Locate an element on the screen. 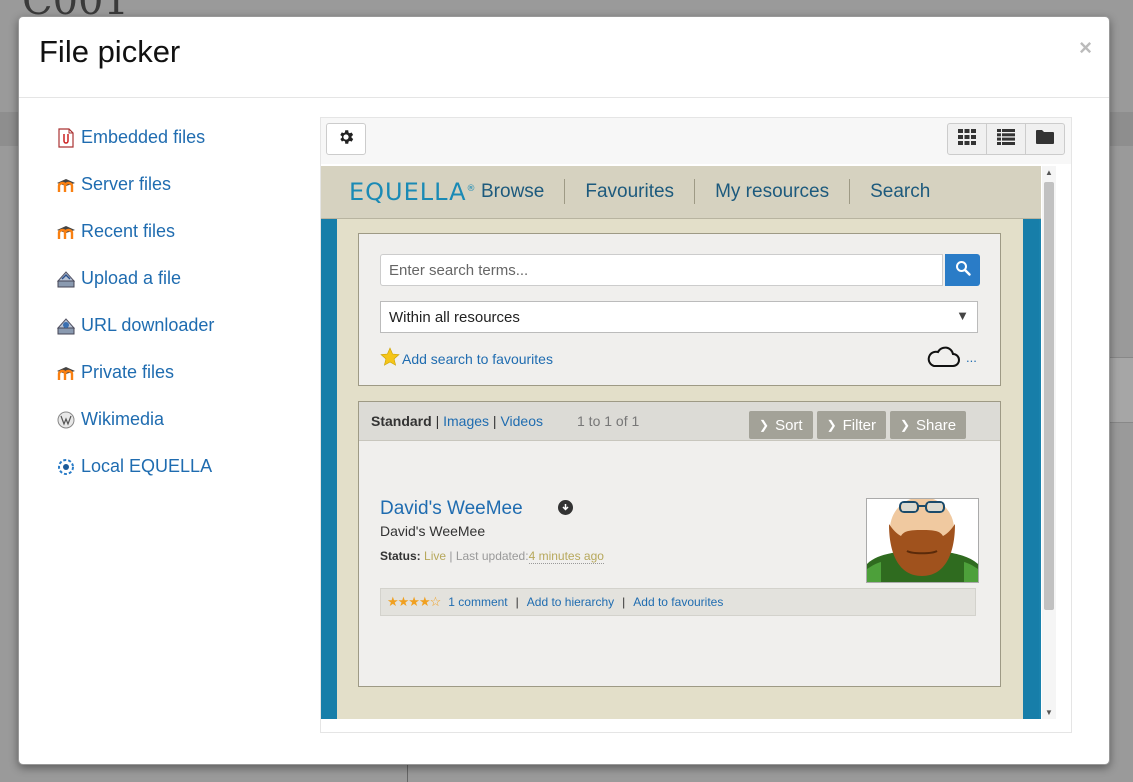 This screenshot has height=782, width=1133. wikimedia-icon is located at coordinates (66, 420).